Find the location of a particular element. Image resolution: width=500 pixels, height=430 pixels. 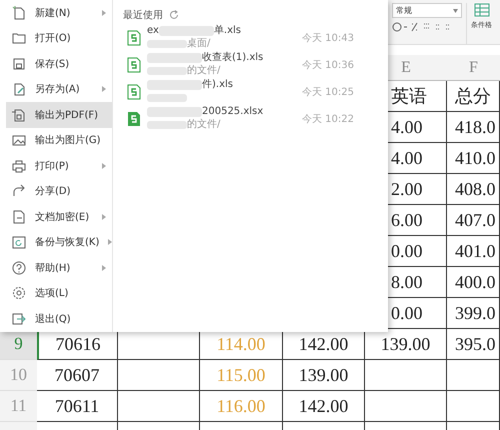

help-icon is located at coordinates (19, 267).